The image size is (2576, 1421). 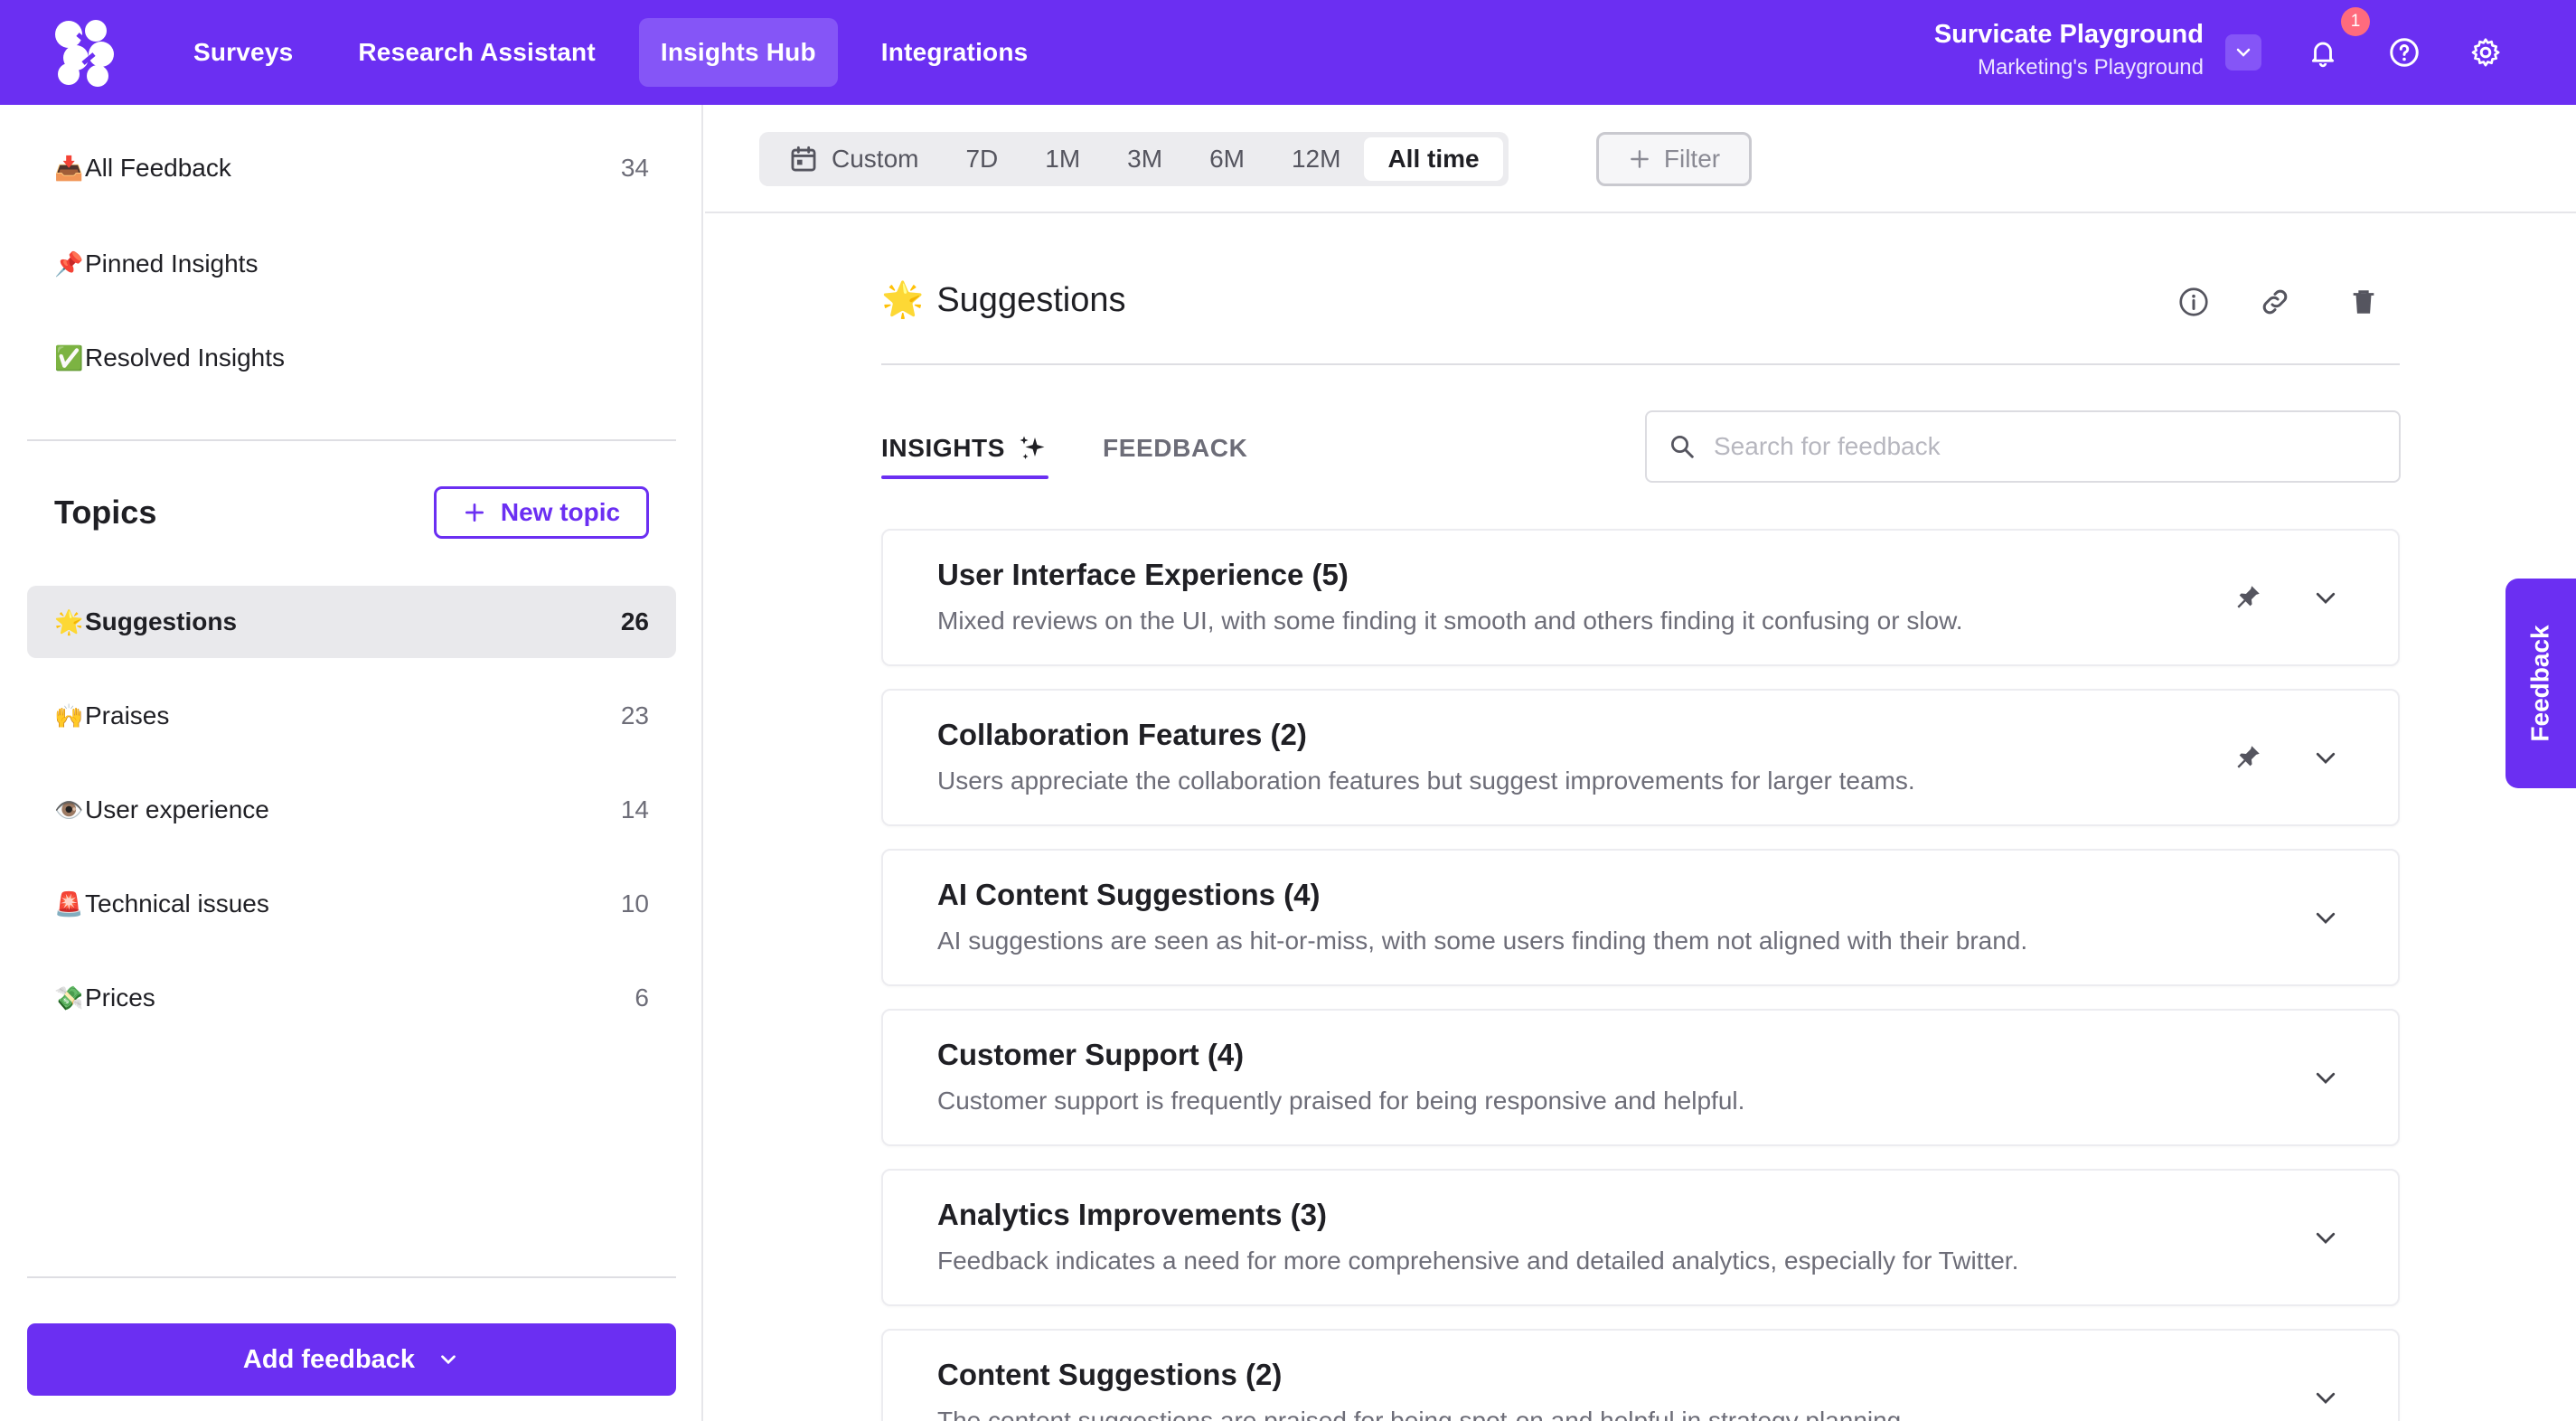 I want to click on filter-label: Filter, so click(x=1692, y=159).